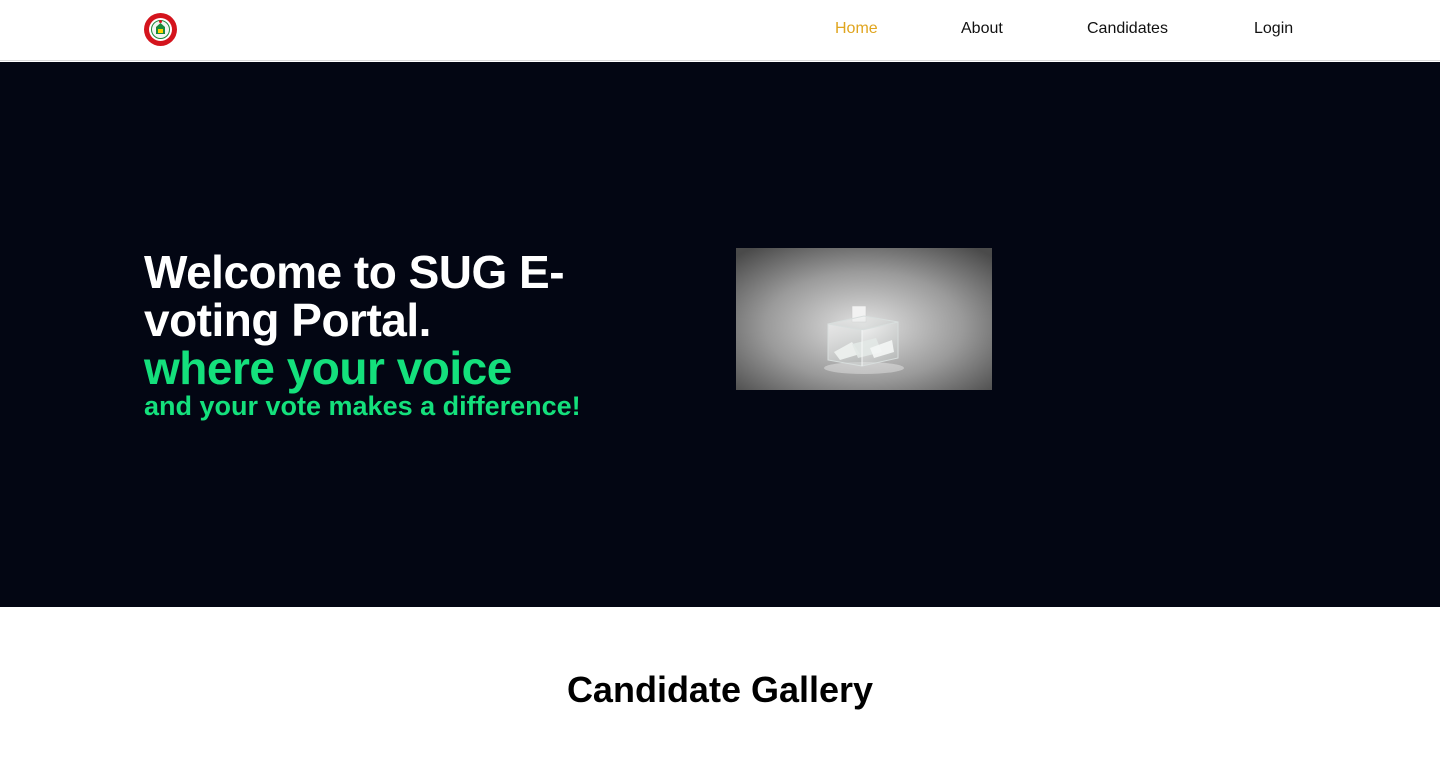 The image size is (1440, 777). I want to click on university-crest-icon, so click(160, 29).